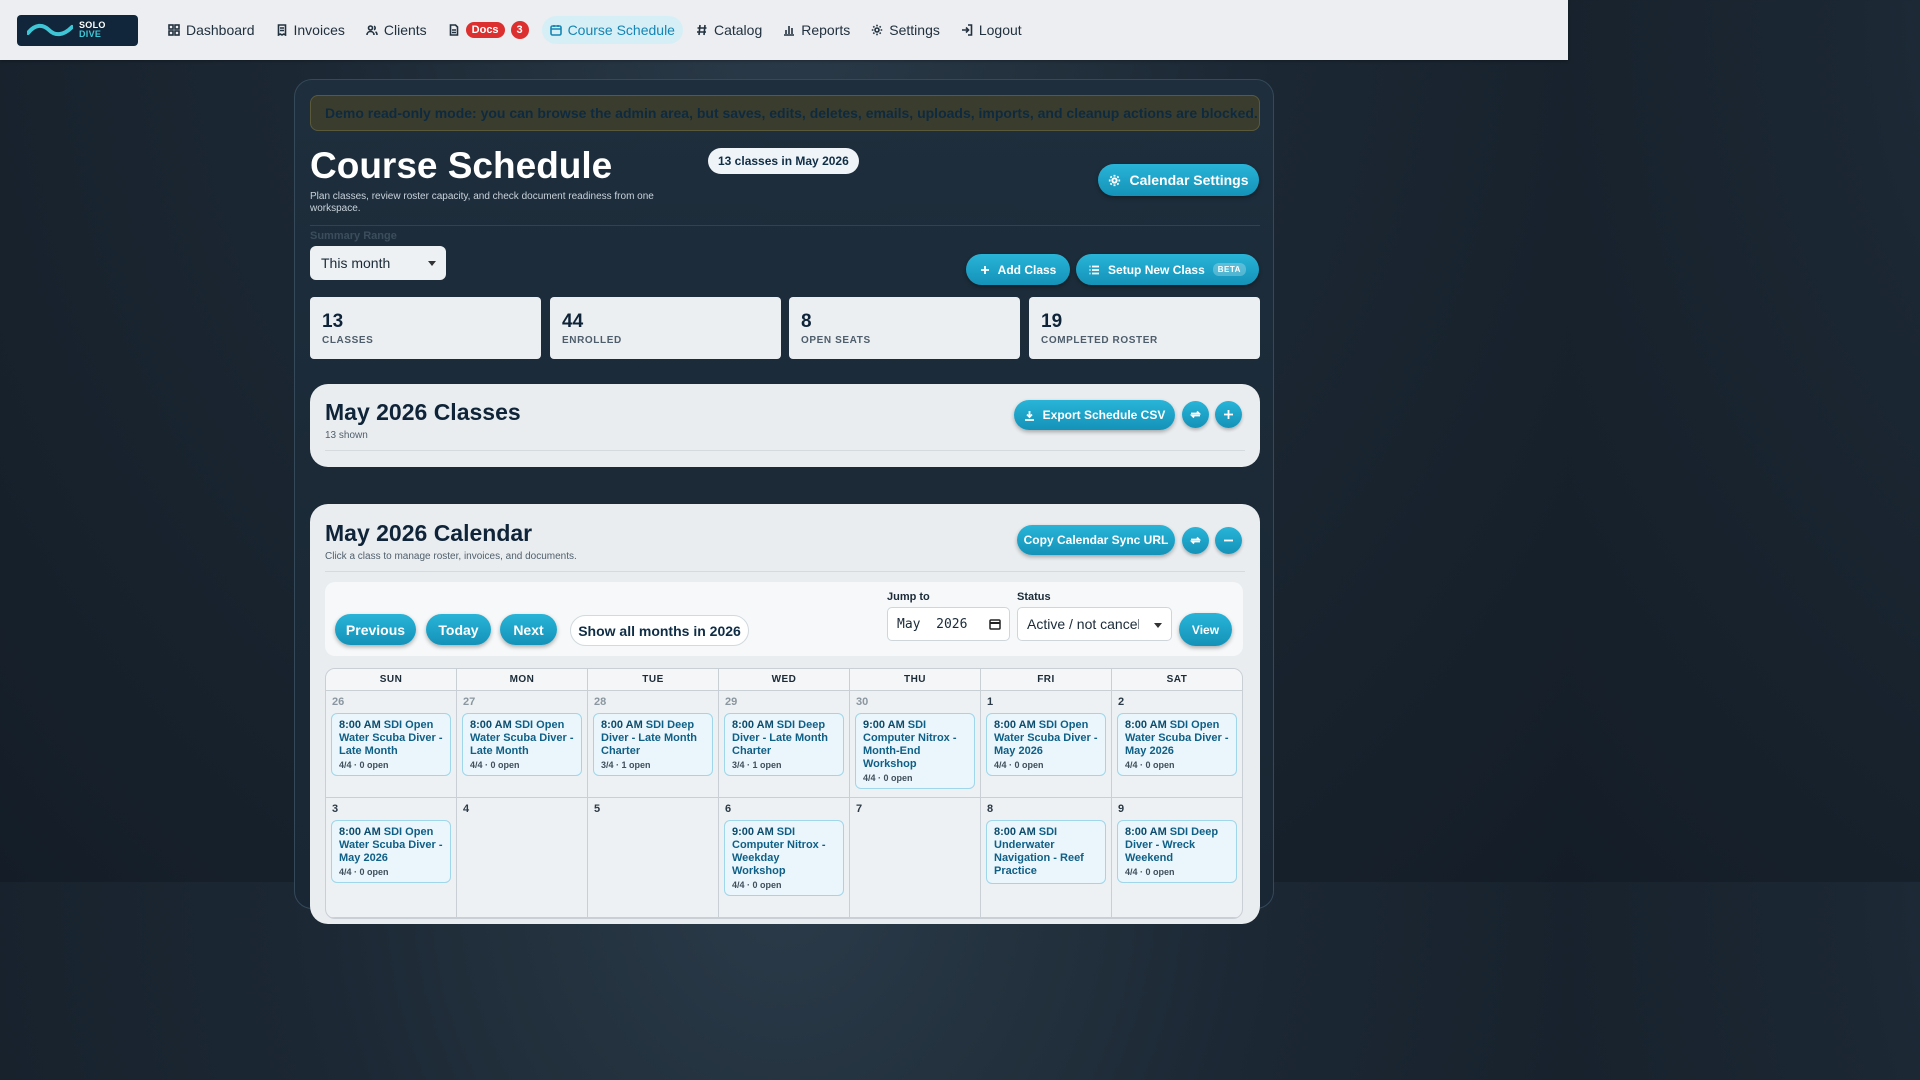 The height and width of the screenshot is (1080, 1920). I want to click on show-all-months-label: Show all months in 2026, so click(659, 630).